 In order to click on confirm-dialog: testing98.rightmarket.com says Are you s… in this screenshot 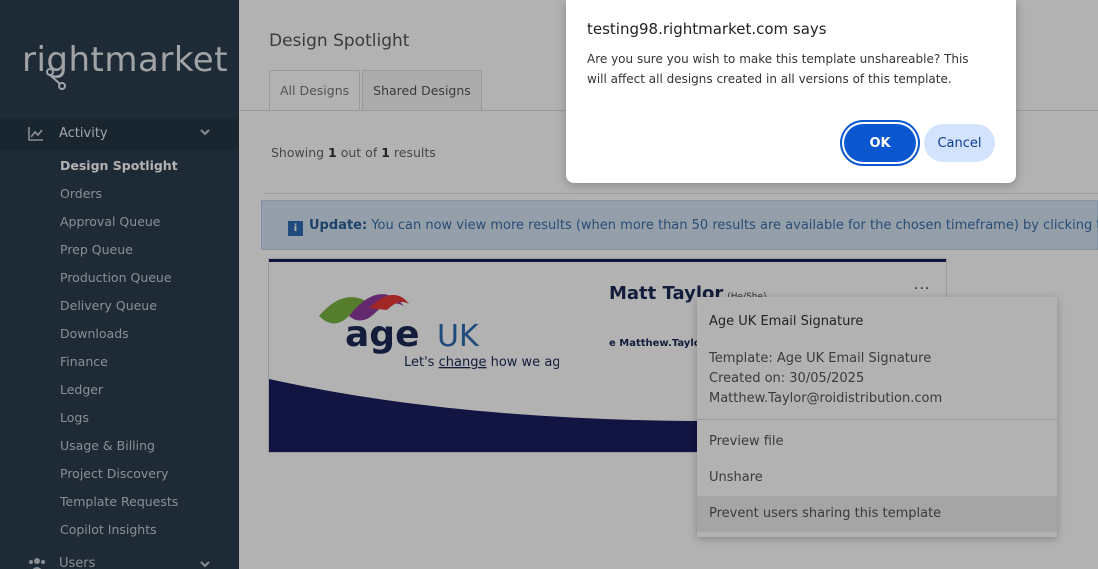, I will do `click(791, 91)`.